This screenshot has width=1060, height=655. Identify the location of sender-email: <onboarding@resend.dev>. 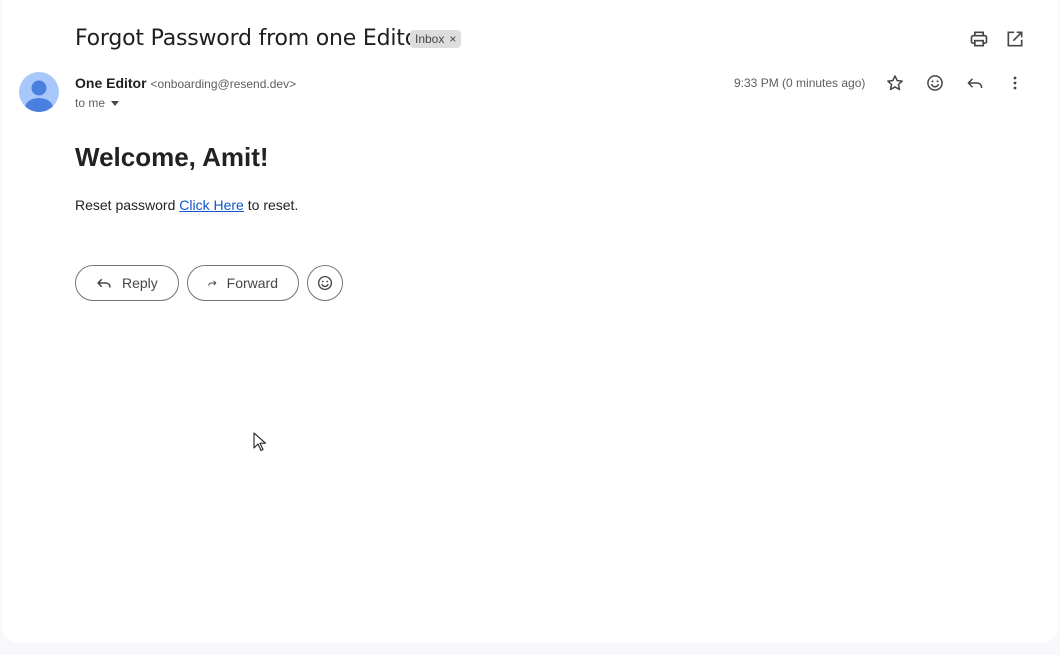
(223, 84).